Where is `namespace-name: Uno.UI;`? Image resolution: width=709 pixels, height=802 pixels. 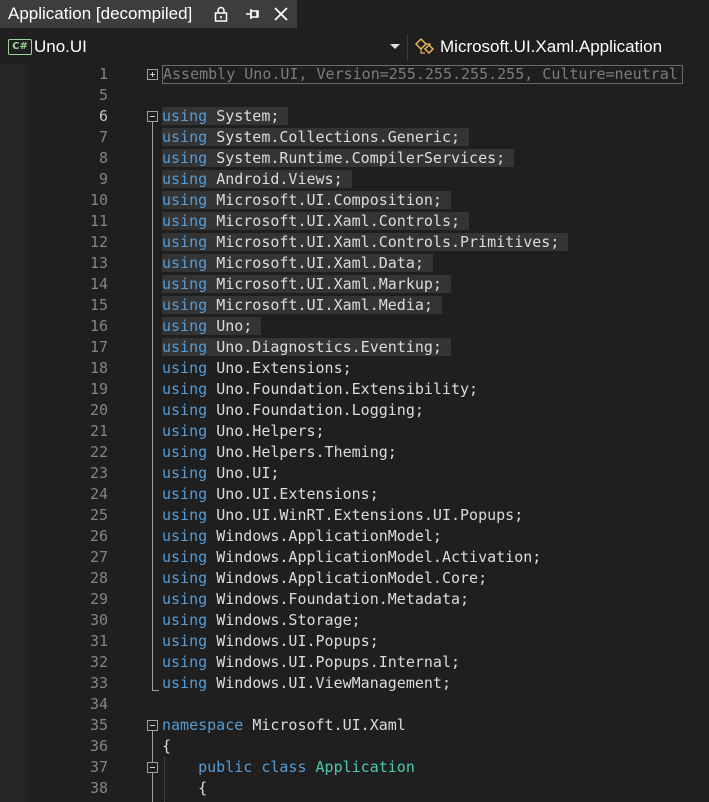 namespace-name: Uno.UI; is located at coordinates (248, 473).